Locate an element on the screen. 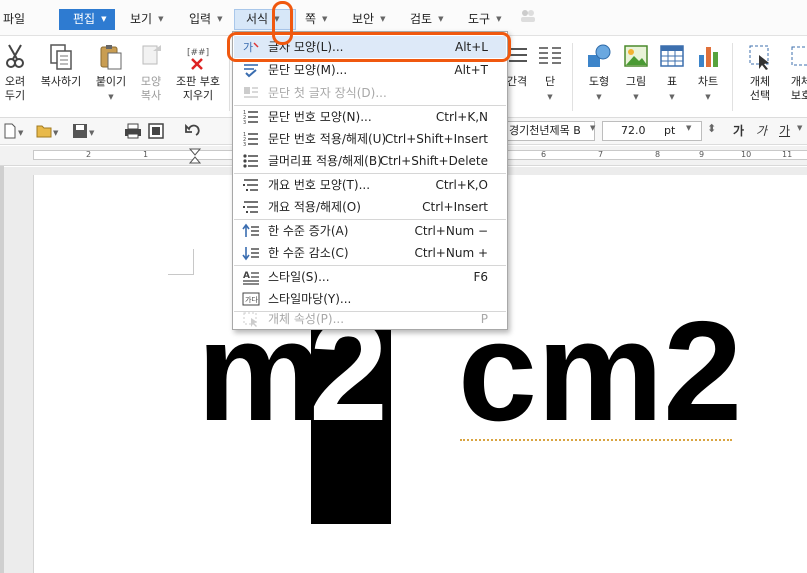 The height and width of the screenshot is (573, 807). ruler-tick: 8 is located at coordinates (658, 154).